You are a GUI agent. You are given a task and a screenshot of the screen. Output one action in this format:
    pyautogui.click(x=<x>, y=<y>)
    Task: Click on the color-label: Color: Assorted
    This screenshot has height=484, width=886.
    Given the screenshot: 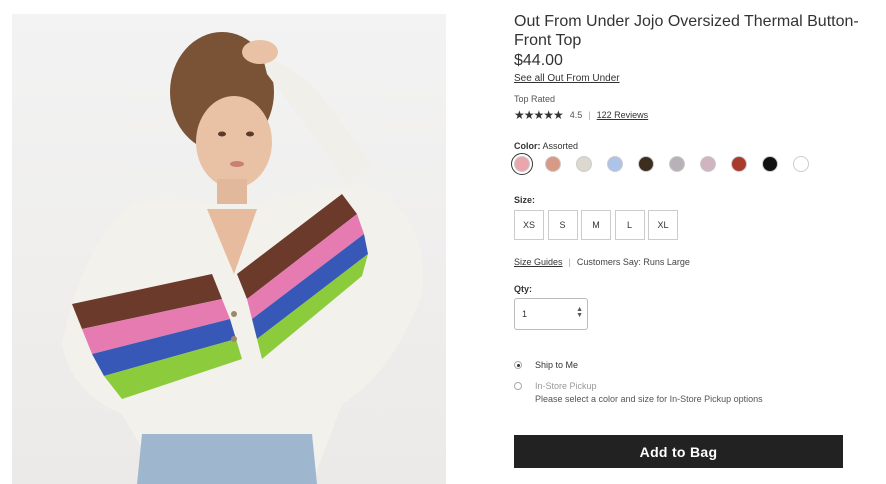 What is the action you would take?
    pyautogui.click(x=546, y=146)
    